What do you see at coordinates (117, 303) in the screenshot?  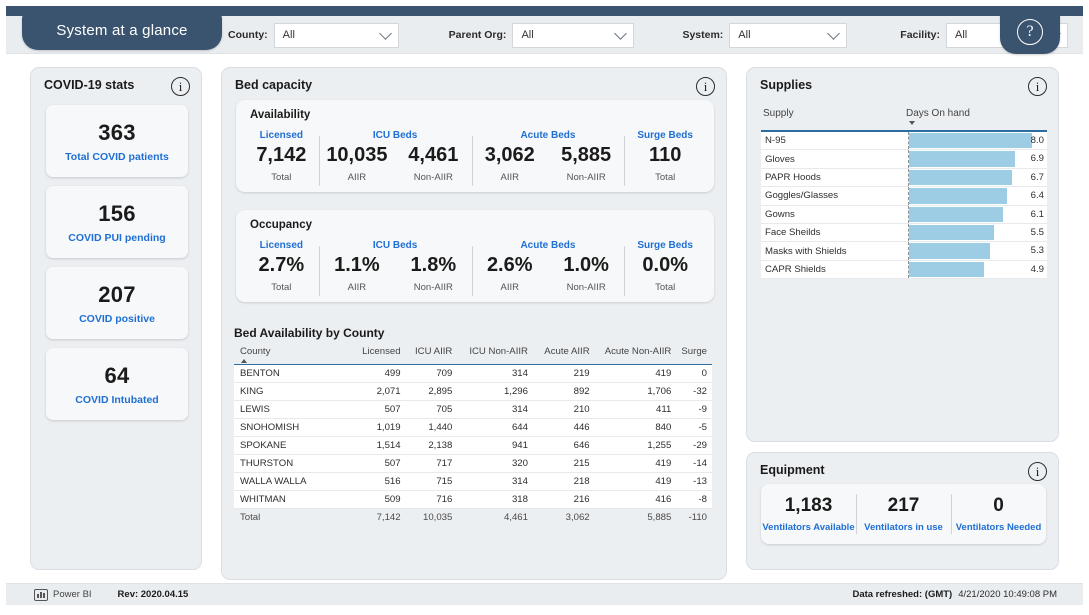 I see `covid-stat-card: 207 COVID positive` at bounding box center [117, 303].